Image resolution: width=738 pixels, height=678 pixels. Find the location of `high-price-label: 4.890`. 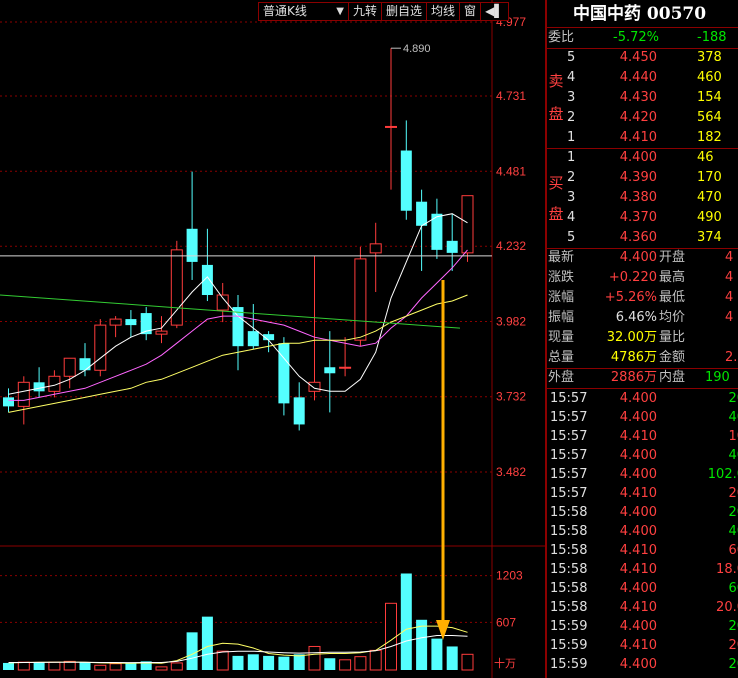

high-price-label: 4.890 is located at coordinates (417, 49).